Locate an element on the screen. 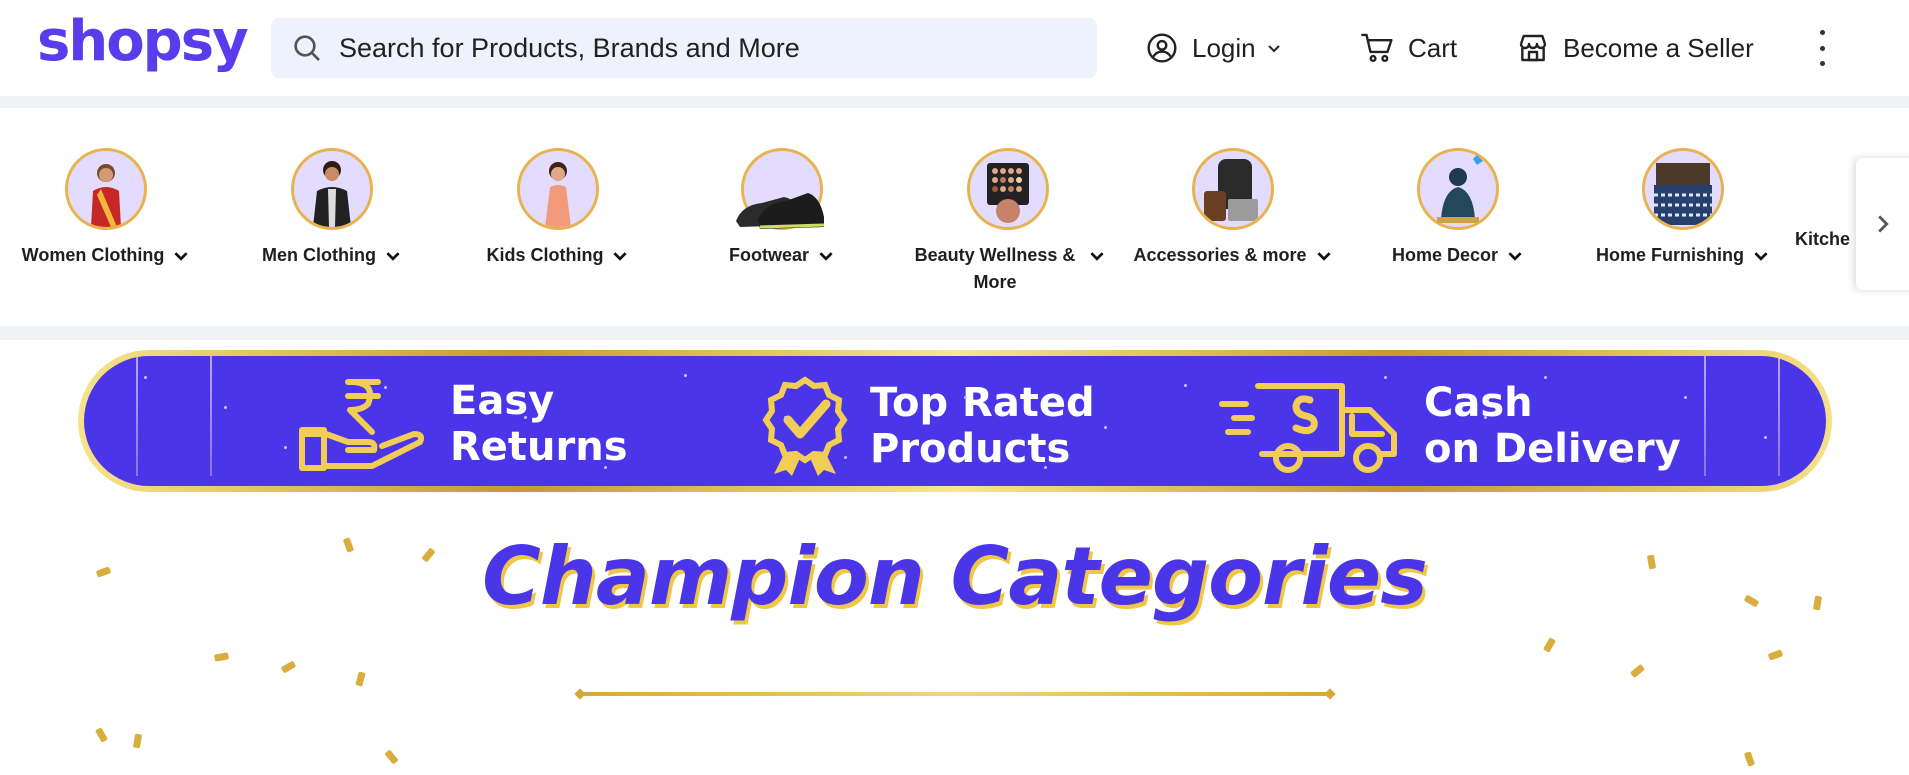 The image size is (1909, 775). footwear-image is located at coordinates (780, 189).